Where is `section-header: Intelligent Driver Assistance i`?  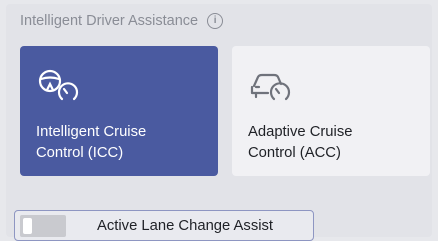 section-header: Intelligent Driver Assistance i is located at coordinates (122, 21).